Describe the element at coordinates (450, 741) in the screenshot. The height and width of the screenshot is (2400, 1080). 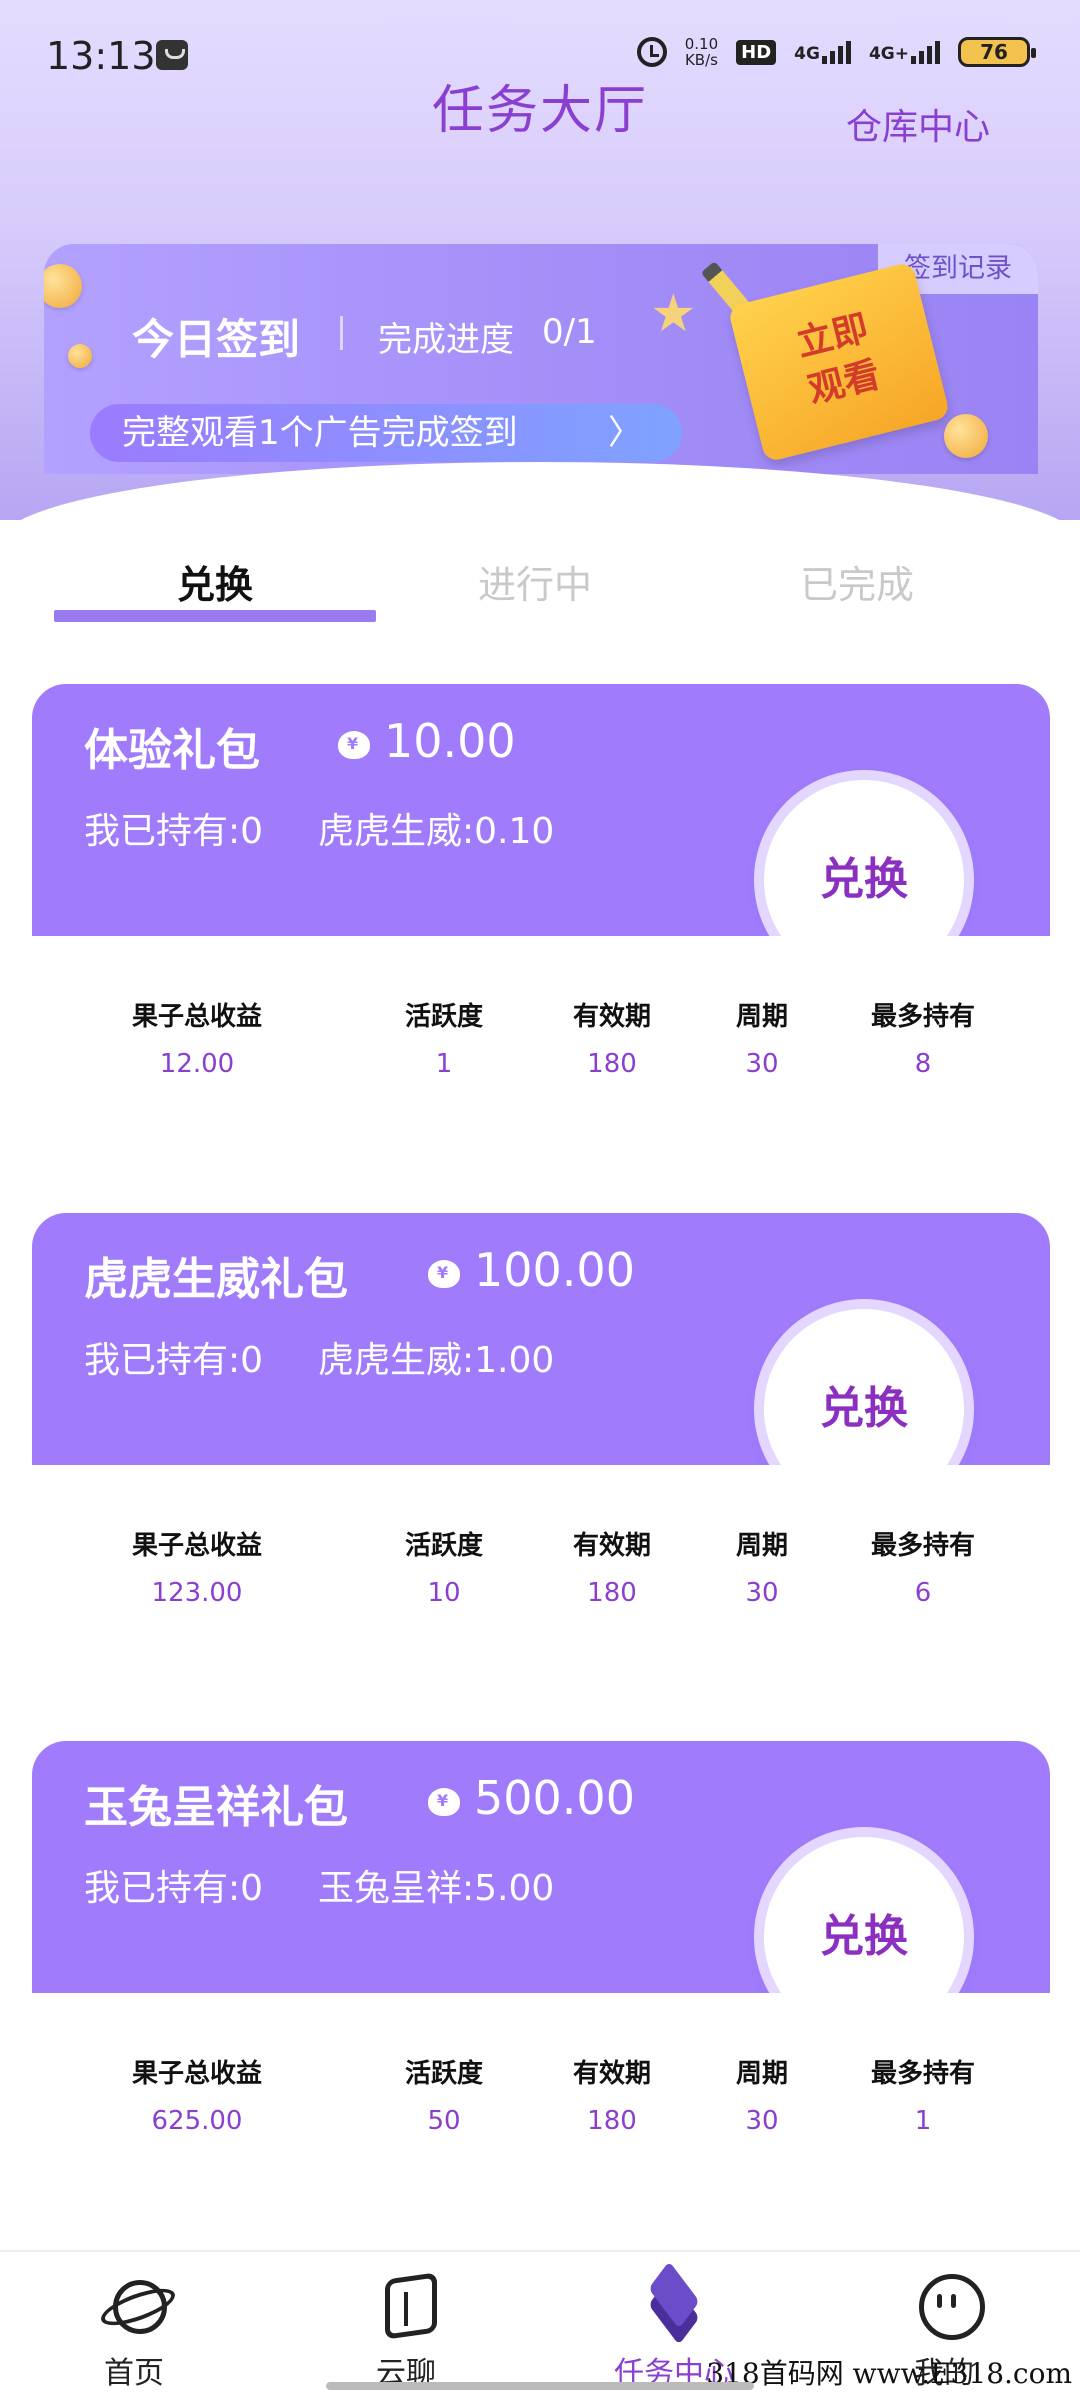
I see `pack-price-value: 10.00` at that location.